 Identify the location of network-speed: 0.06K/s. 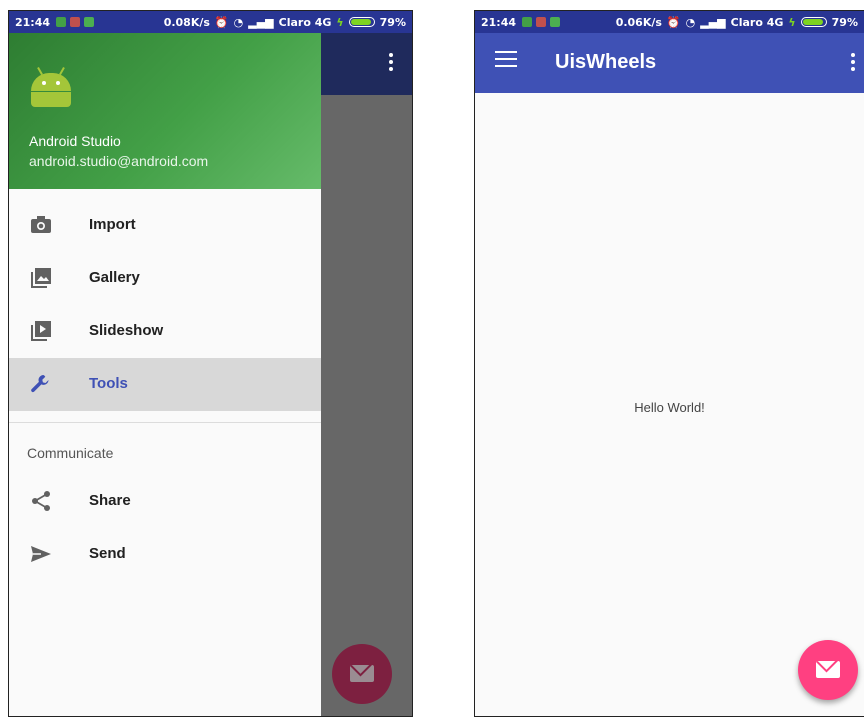
(638, 22).